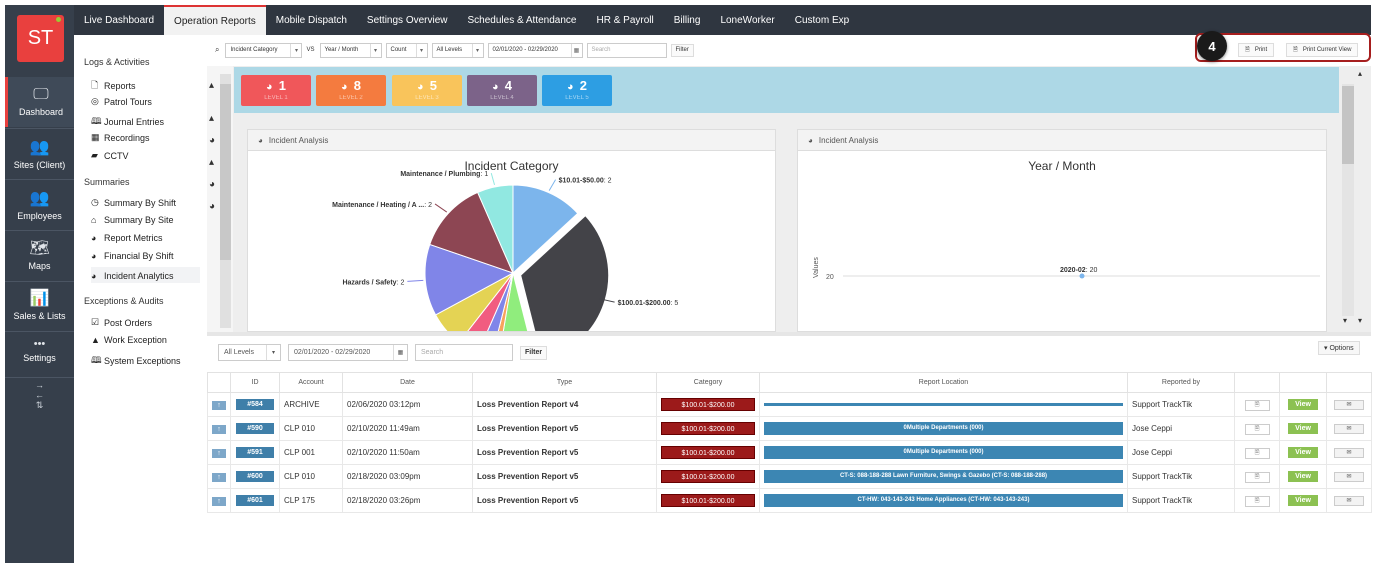  Describe the element at coordinates (39, 395) in the screenshot. I see `collapse-toggle-icon: → ← ⇅` at that location.